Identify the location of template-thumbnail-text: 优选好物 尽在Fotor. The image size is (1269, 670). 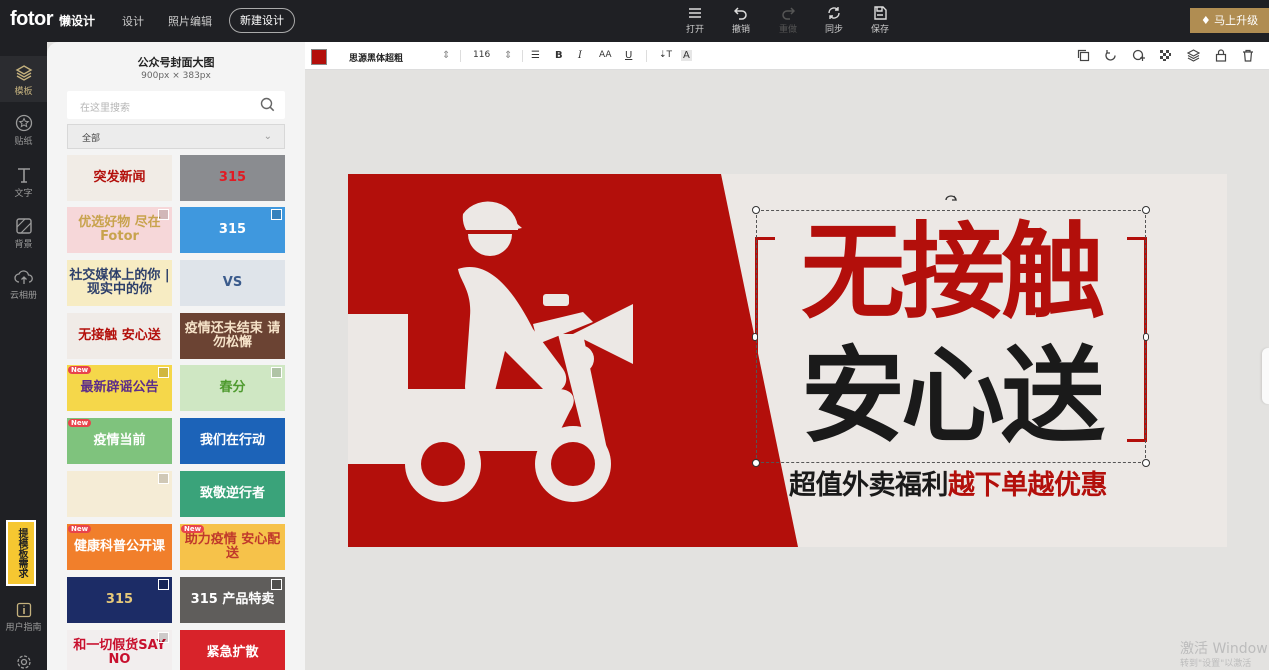
(119, 229).